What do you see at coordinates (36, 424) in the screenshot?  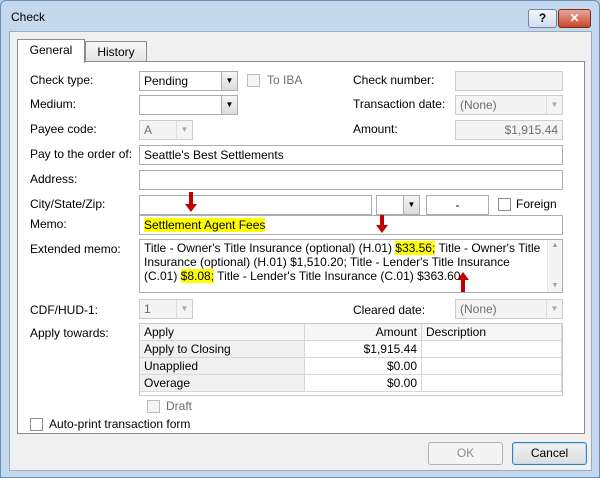 I see `auto-print-checkbox` at bounding box center [36, 424].